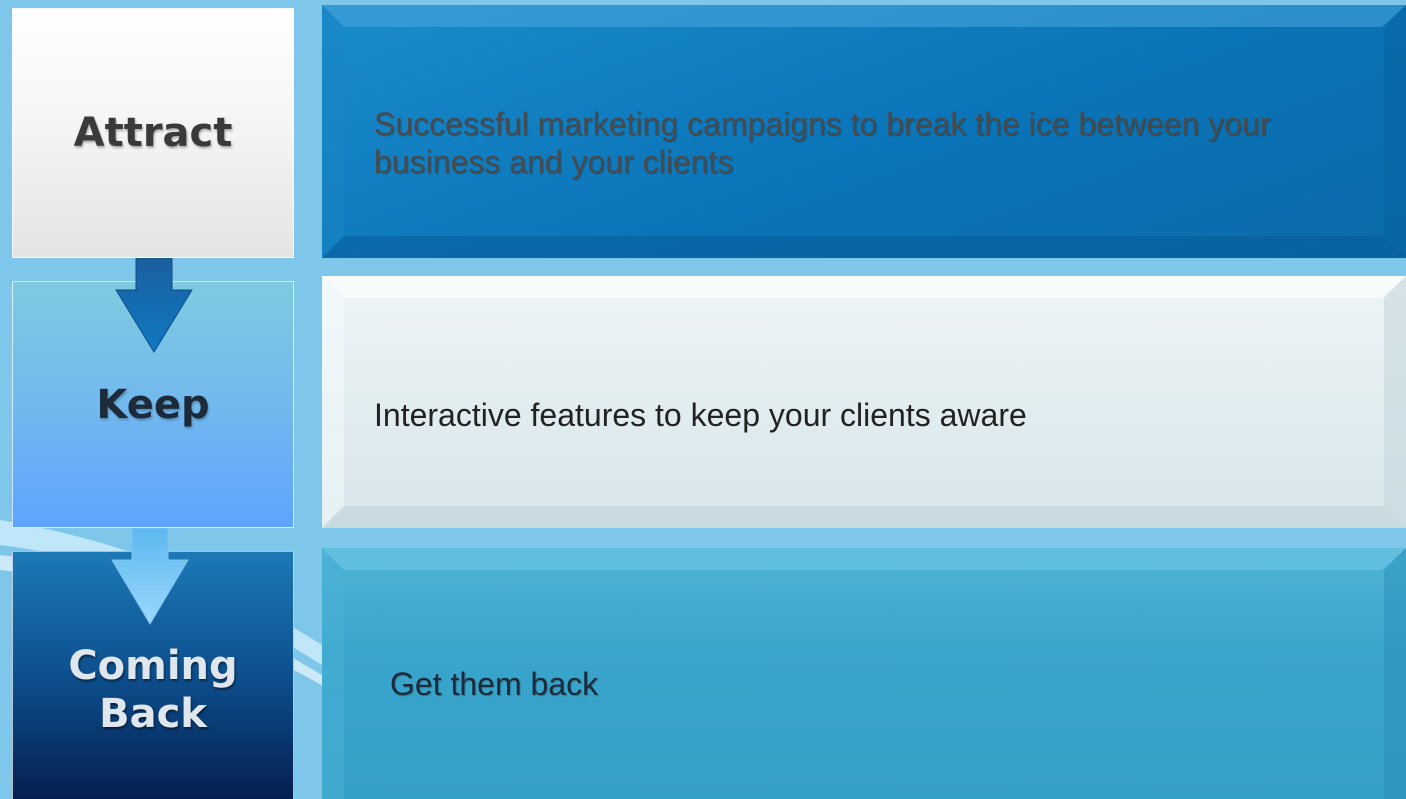 The image size is (1406, 799). I want to click on step-label-coming-back-line1: Coming, so click(153, 666).